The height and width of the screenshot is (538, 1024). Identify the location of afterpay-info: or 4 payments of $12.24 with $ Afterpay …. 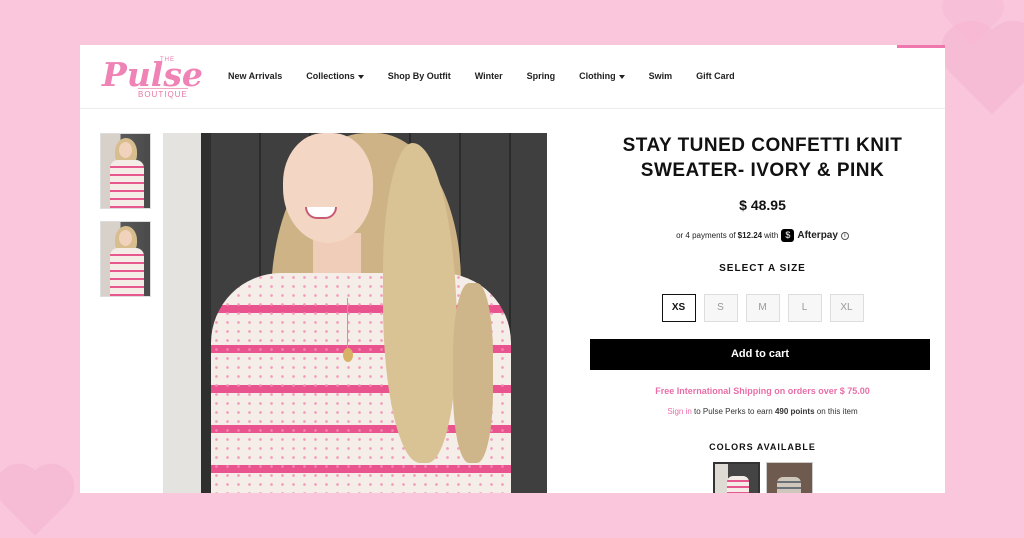
(762, 235).